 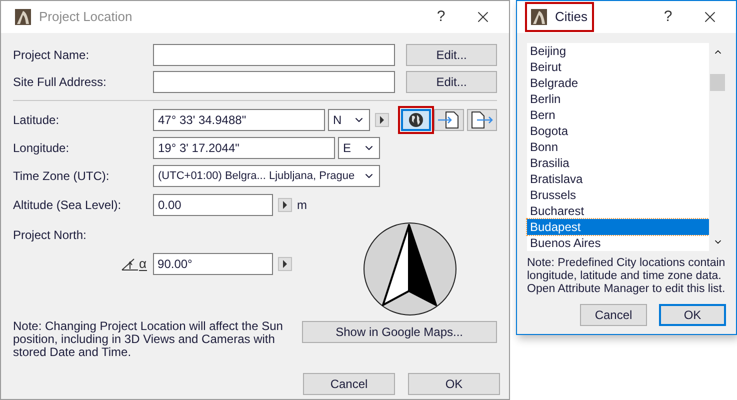 What do you see at coordinates (626, 276) in the screenshot?
I see `note-text: Note: Predefined City locations contain longitude, latitude and time zone data. Open Attribute Manager to edit this list.` at bounding box center [626, 276].